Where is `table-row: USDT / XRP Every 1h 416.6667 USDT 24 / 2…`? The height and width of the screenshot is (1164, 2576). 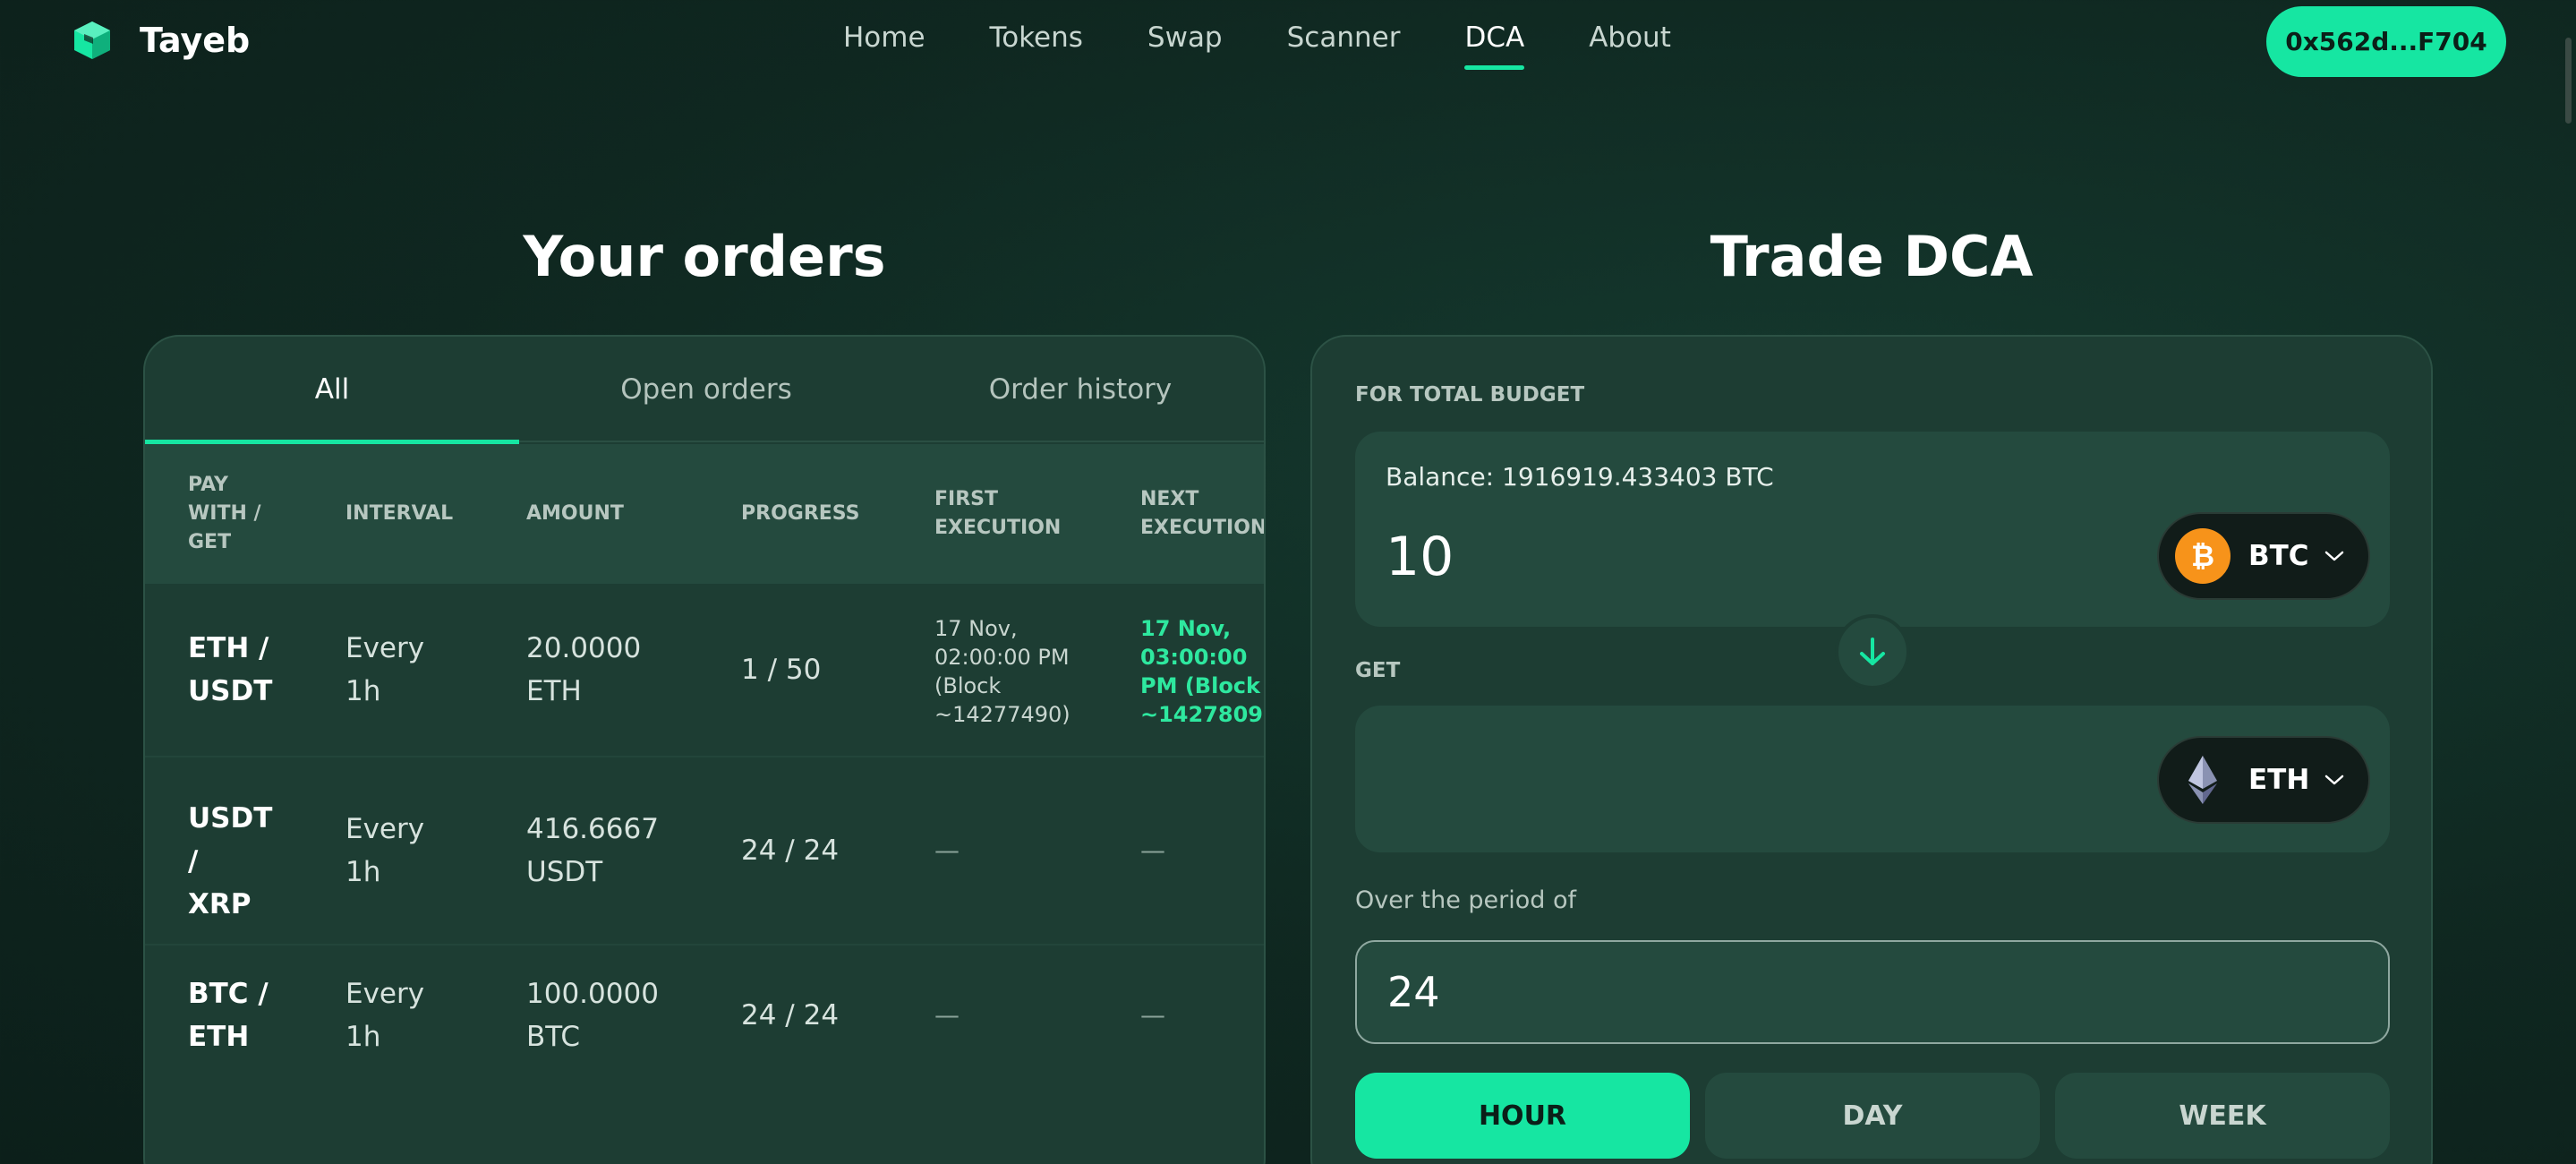 table-row: USDT / XRP Every 1h 416.6667 USDT 24 / 2… is located at coordinates (704, 851).